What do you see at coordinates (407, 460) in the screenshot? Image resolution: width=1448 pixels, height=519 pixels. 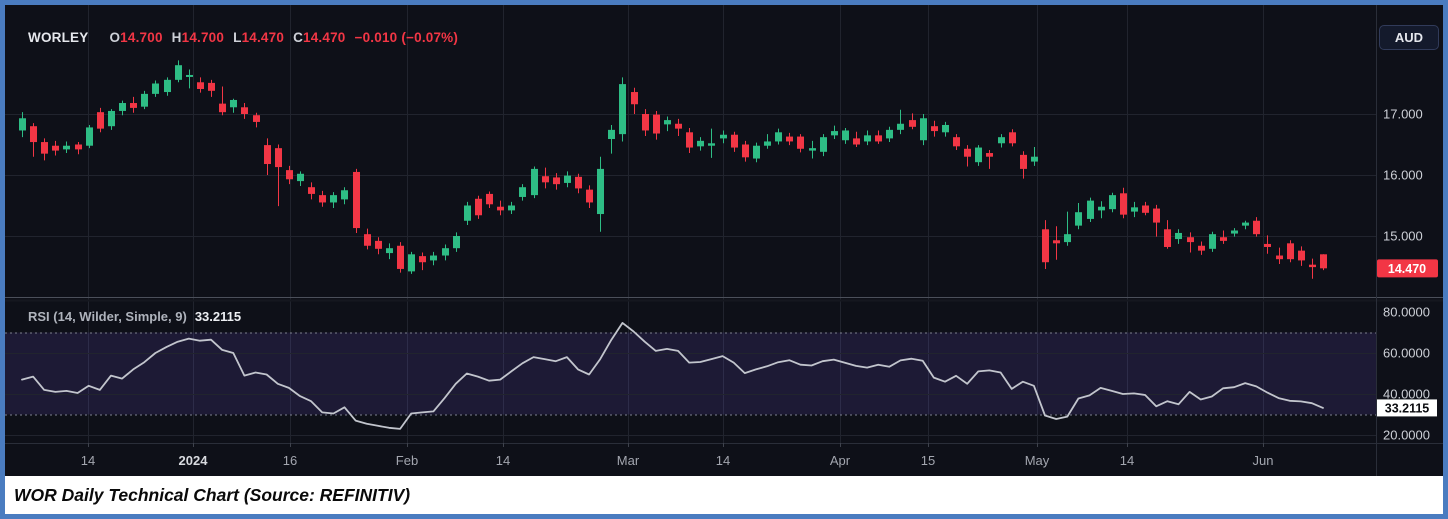 I see `time-axis-label: Feb` at bounding box center [407, 460].